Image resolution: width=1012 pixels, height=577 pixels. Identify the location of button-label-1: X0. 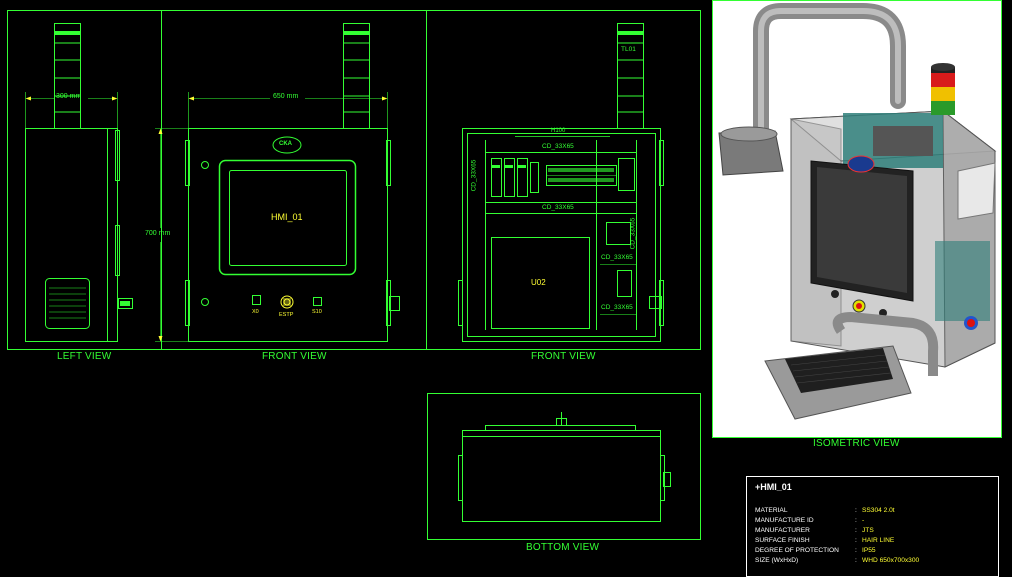
(255, 312).